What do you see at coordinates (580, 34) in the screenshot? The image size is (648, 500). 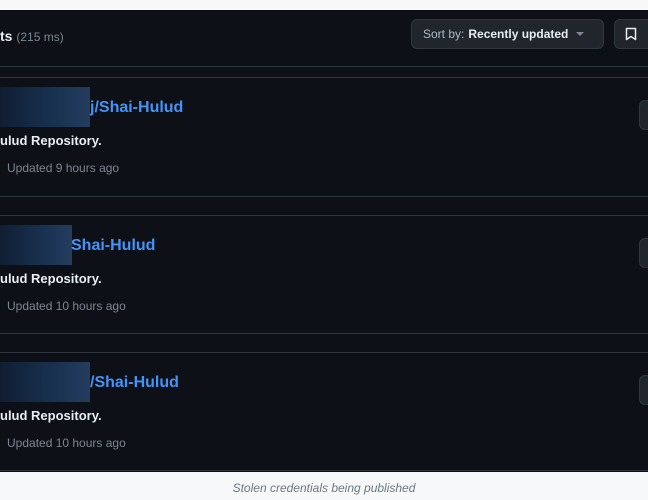 I see `chevron-down-icon` at bounding box center [580, 34].